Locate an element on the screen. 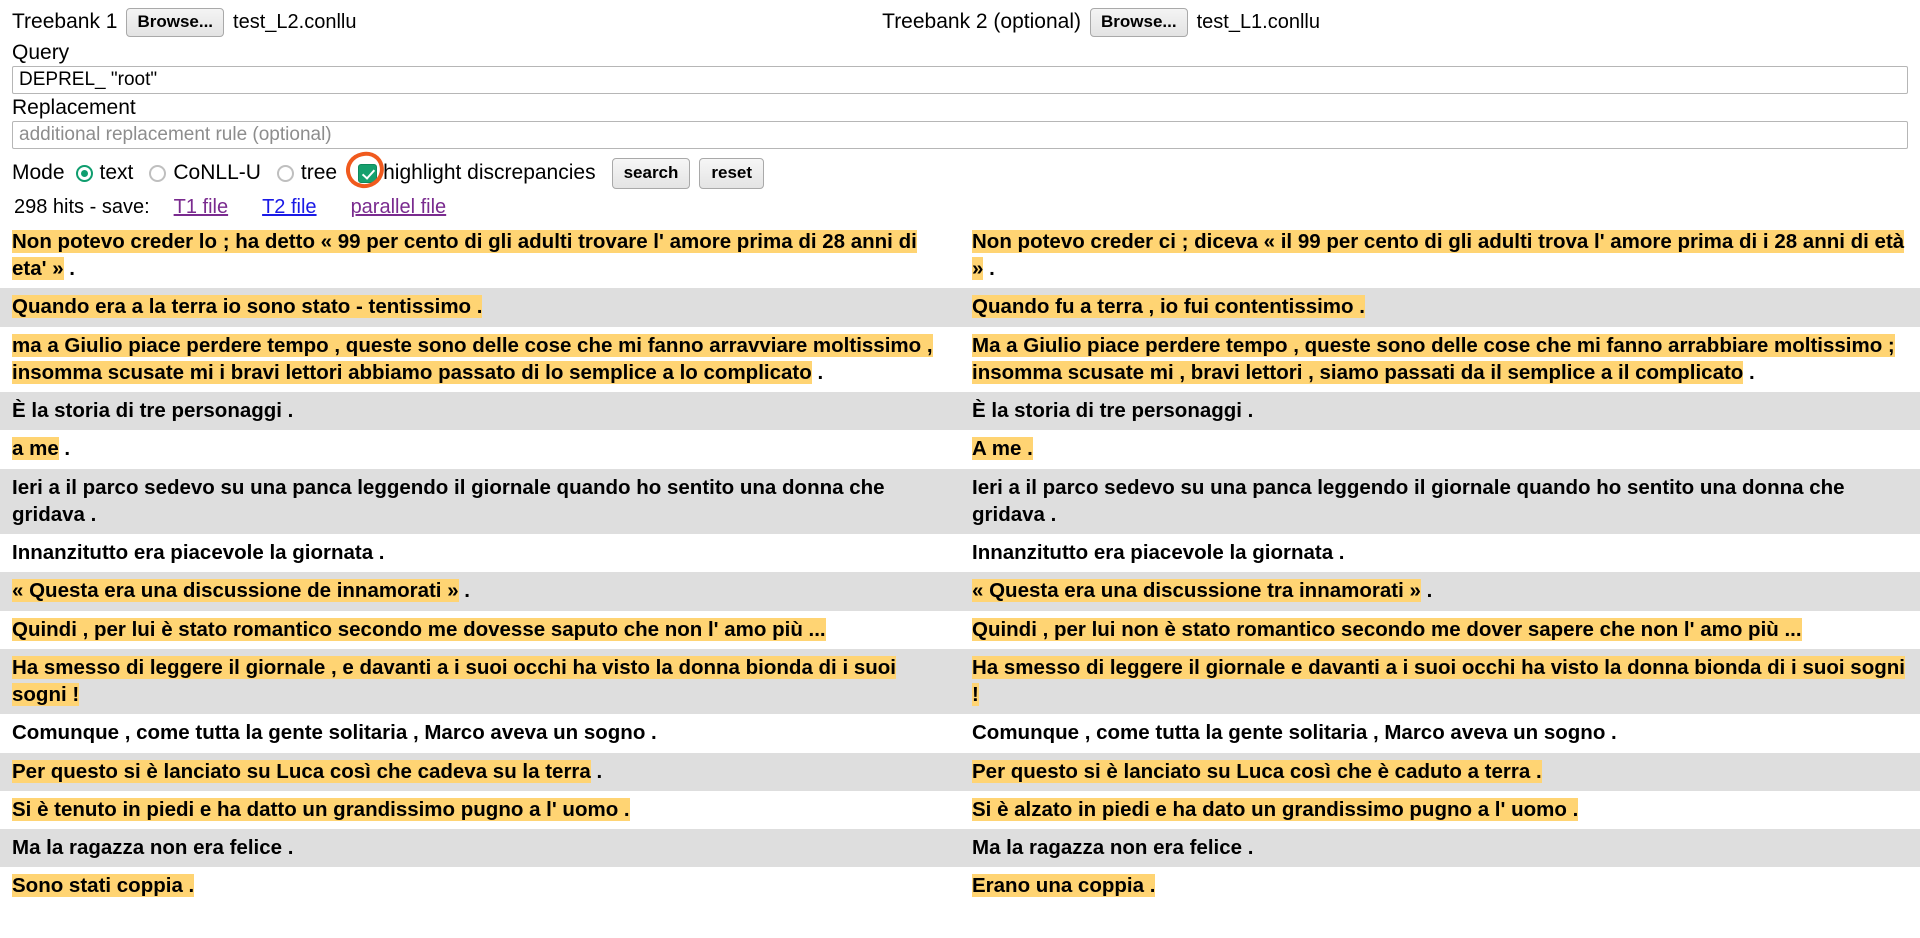  treebank2-sentence-cell: Erano una coppia . is located at coordinates (1440, 886).